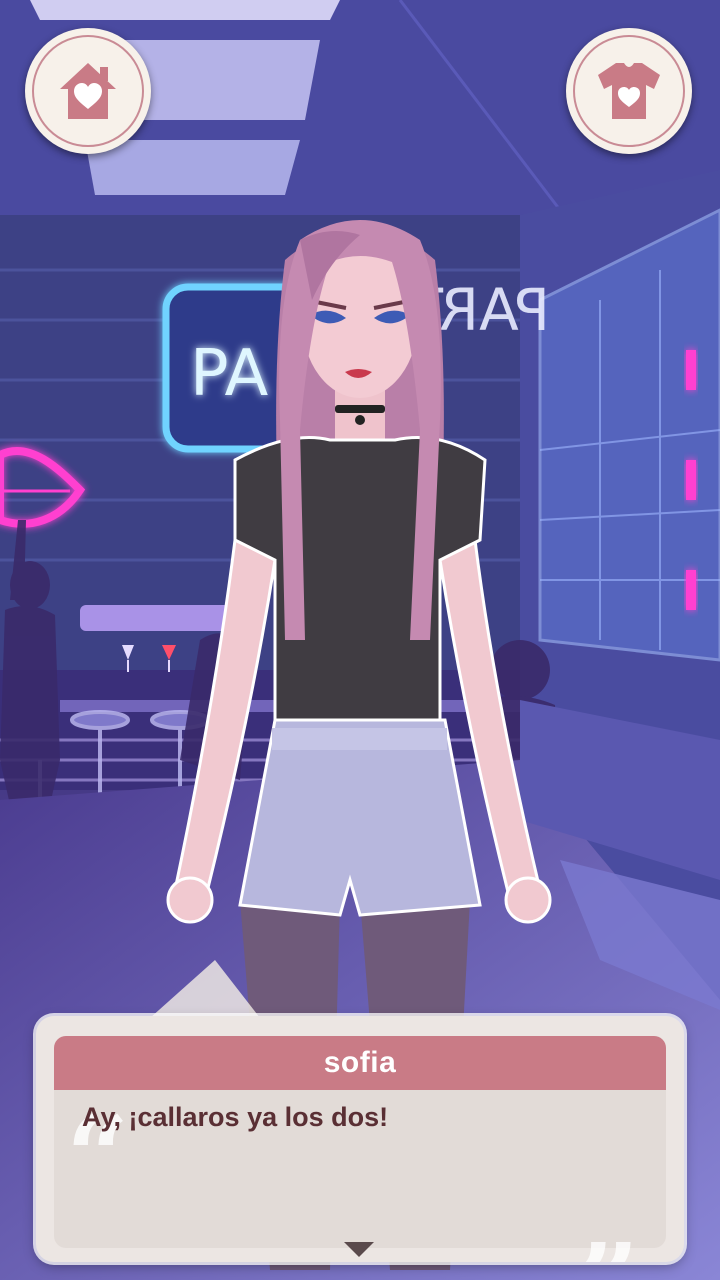 The image size is (720, 1280). I want to click on next-arrow-icon, so click(359, 1249).